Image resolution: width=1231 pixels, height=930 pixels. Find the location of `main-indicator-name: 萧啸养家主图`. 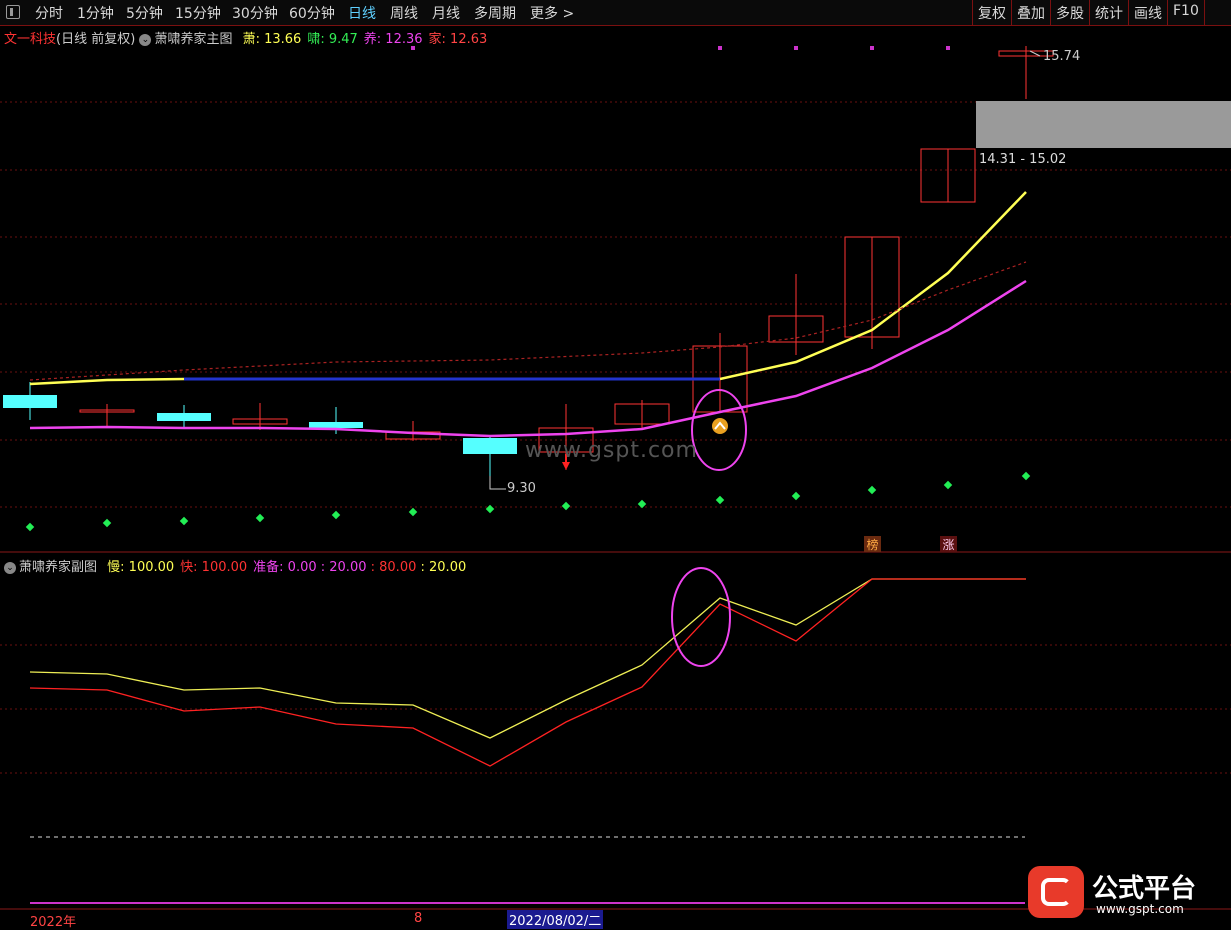

main-indicator-name: 萧啸养家主图 is located at coordinates (193, 39).